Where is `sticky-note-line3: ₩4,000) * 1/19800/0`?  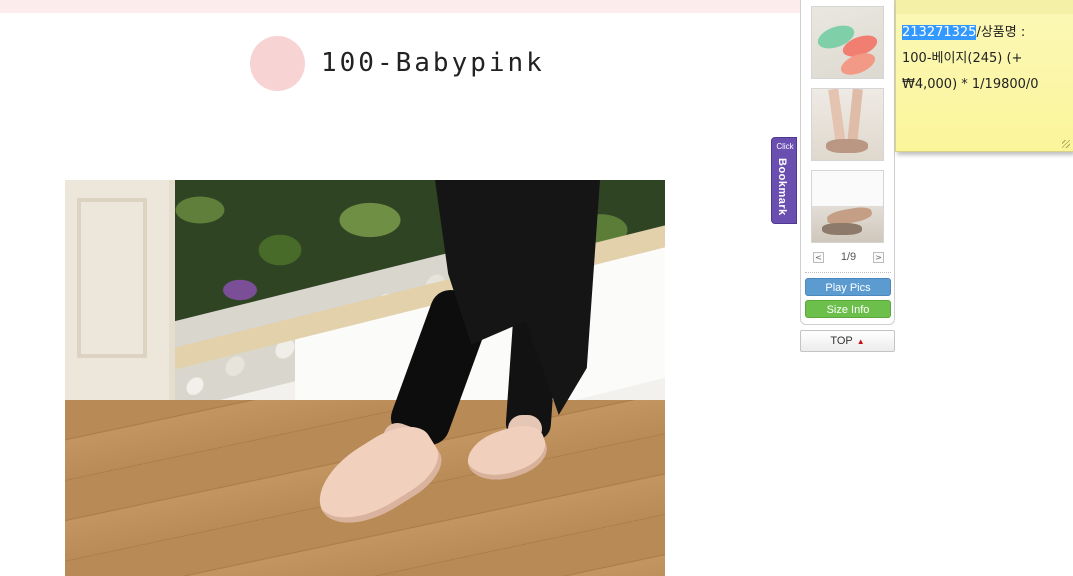 sticky-note-line3: ₩4,000) * 1/19800/0 is located at coordinates (970, 84).